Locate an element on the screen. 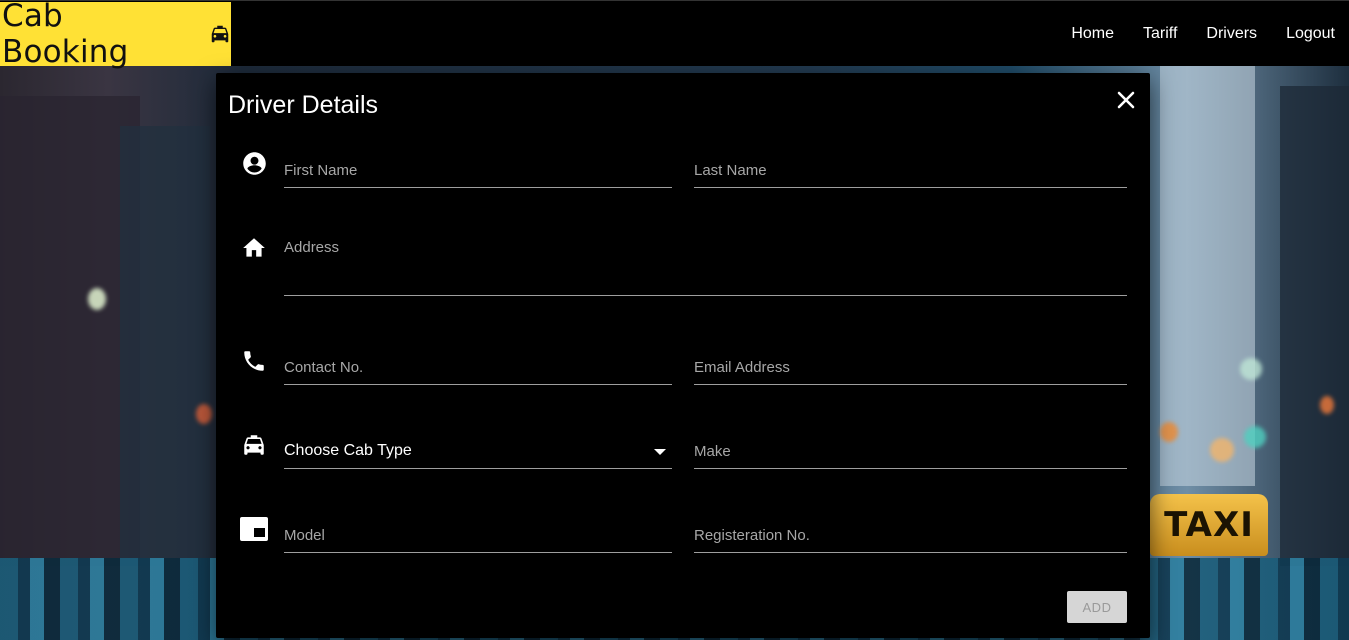 The height and width of the screenshot is (640, 1349). first-name-input is located at coordinates (478, 170).